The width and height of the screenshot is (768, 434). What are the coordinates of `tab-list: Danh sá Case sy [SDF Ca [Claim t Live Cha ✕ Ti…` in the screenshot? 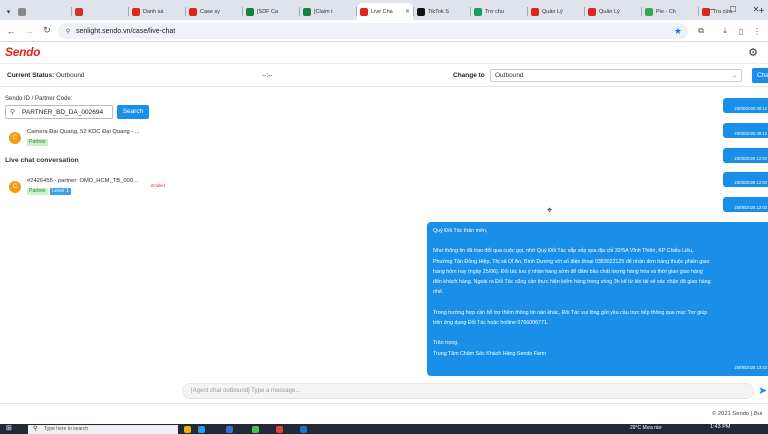 It's located at (385, 11).